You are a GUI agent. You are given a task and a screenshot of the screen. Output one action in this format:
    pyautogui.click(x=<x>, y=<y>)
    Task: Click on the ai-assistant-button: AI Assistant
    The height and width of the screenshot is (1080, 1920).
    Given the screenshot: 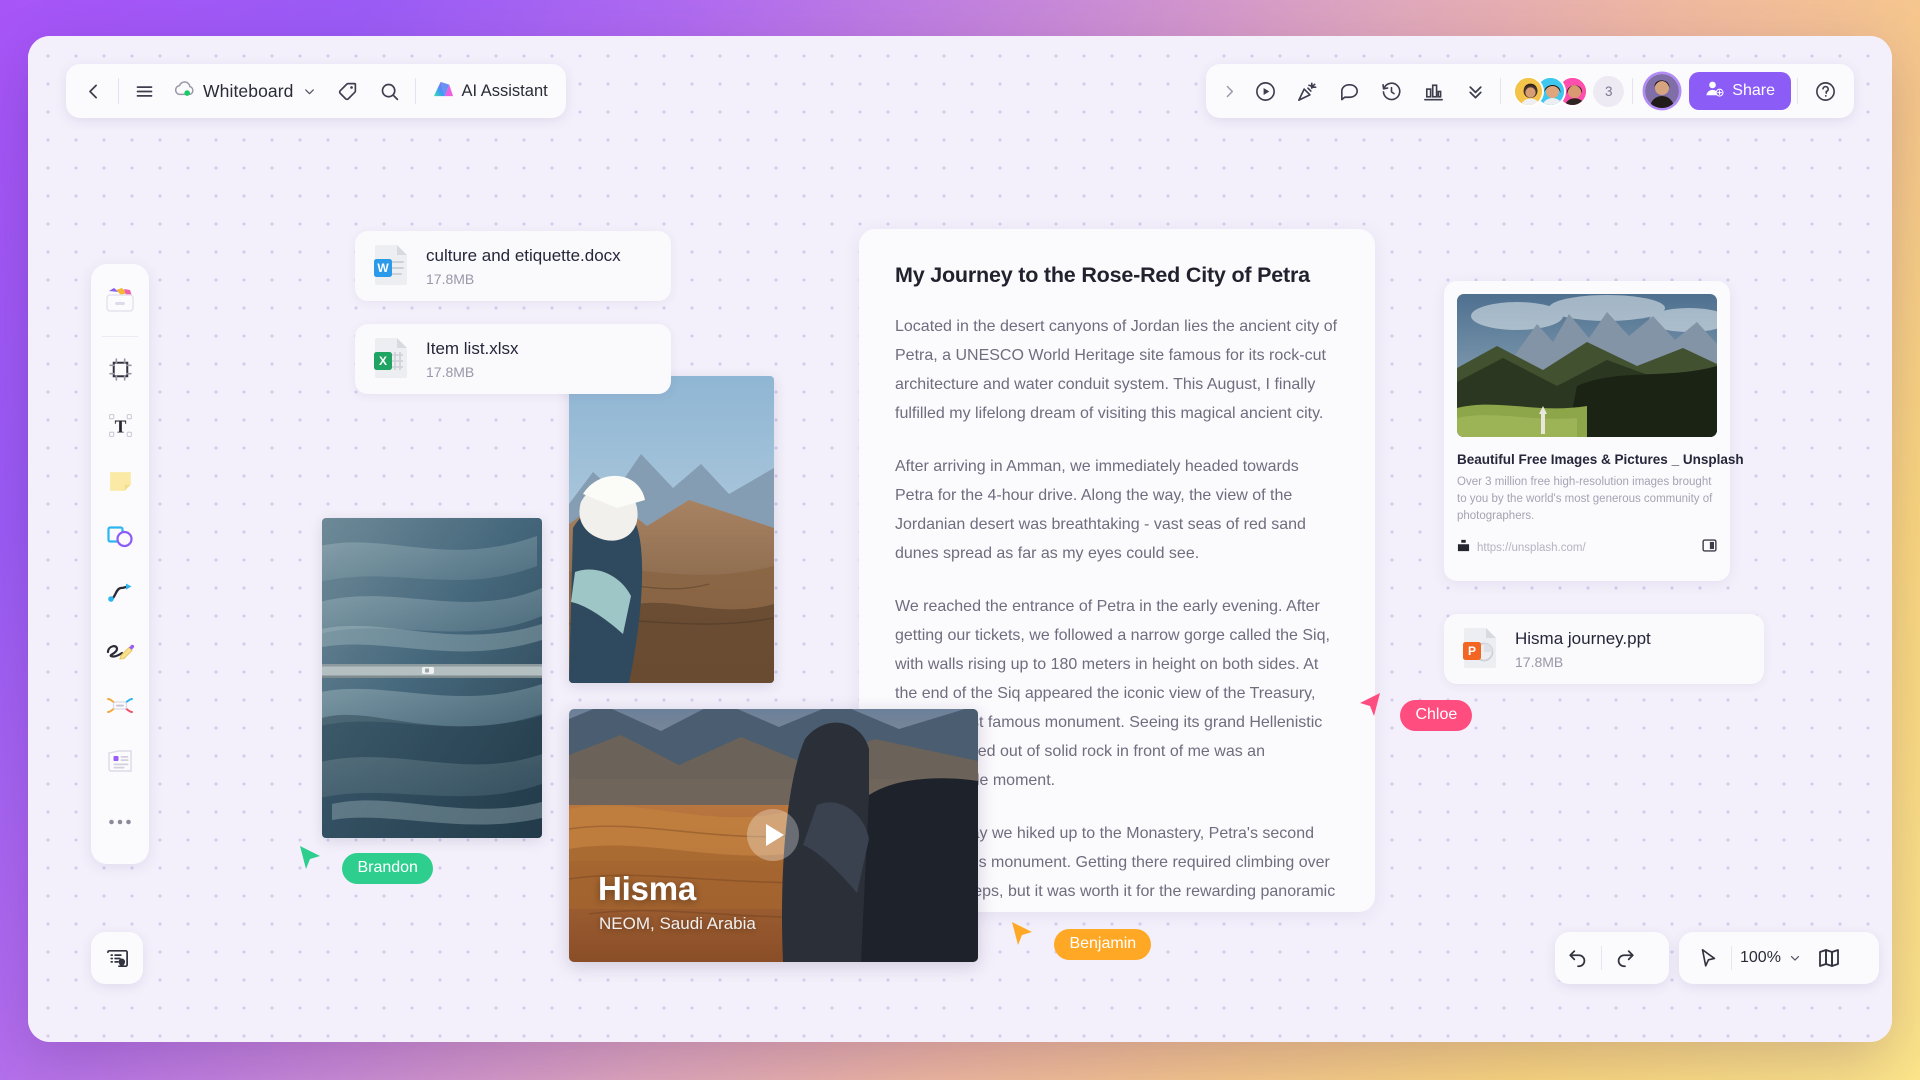 What is the action you would take?
    pyautogui.click(x=490, y=91)
    